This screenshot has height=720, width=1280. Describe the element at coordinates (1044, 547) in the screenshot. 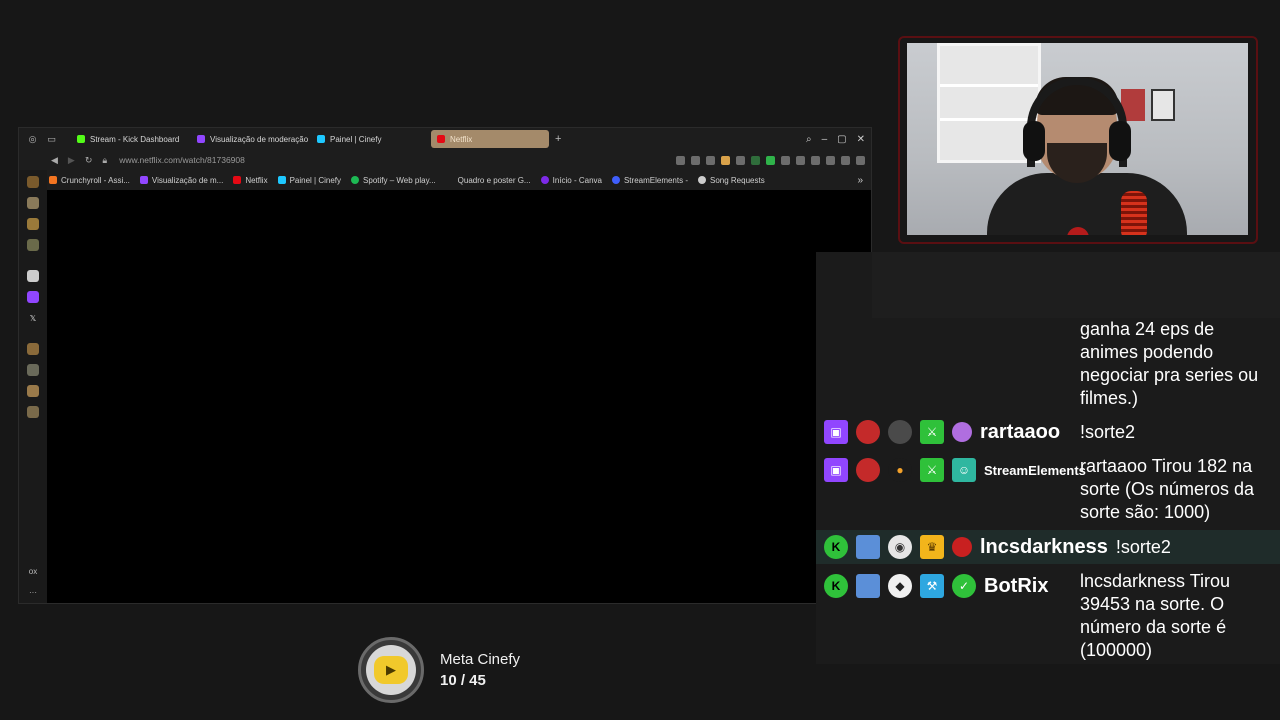

I see `chat-username: lncsdarkness` at that location.